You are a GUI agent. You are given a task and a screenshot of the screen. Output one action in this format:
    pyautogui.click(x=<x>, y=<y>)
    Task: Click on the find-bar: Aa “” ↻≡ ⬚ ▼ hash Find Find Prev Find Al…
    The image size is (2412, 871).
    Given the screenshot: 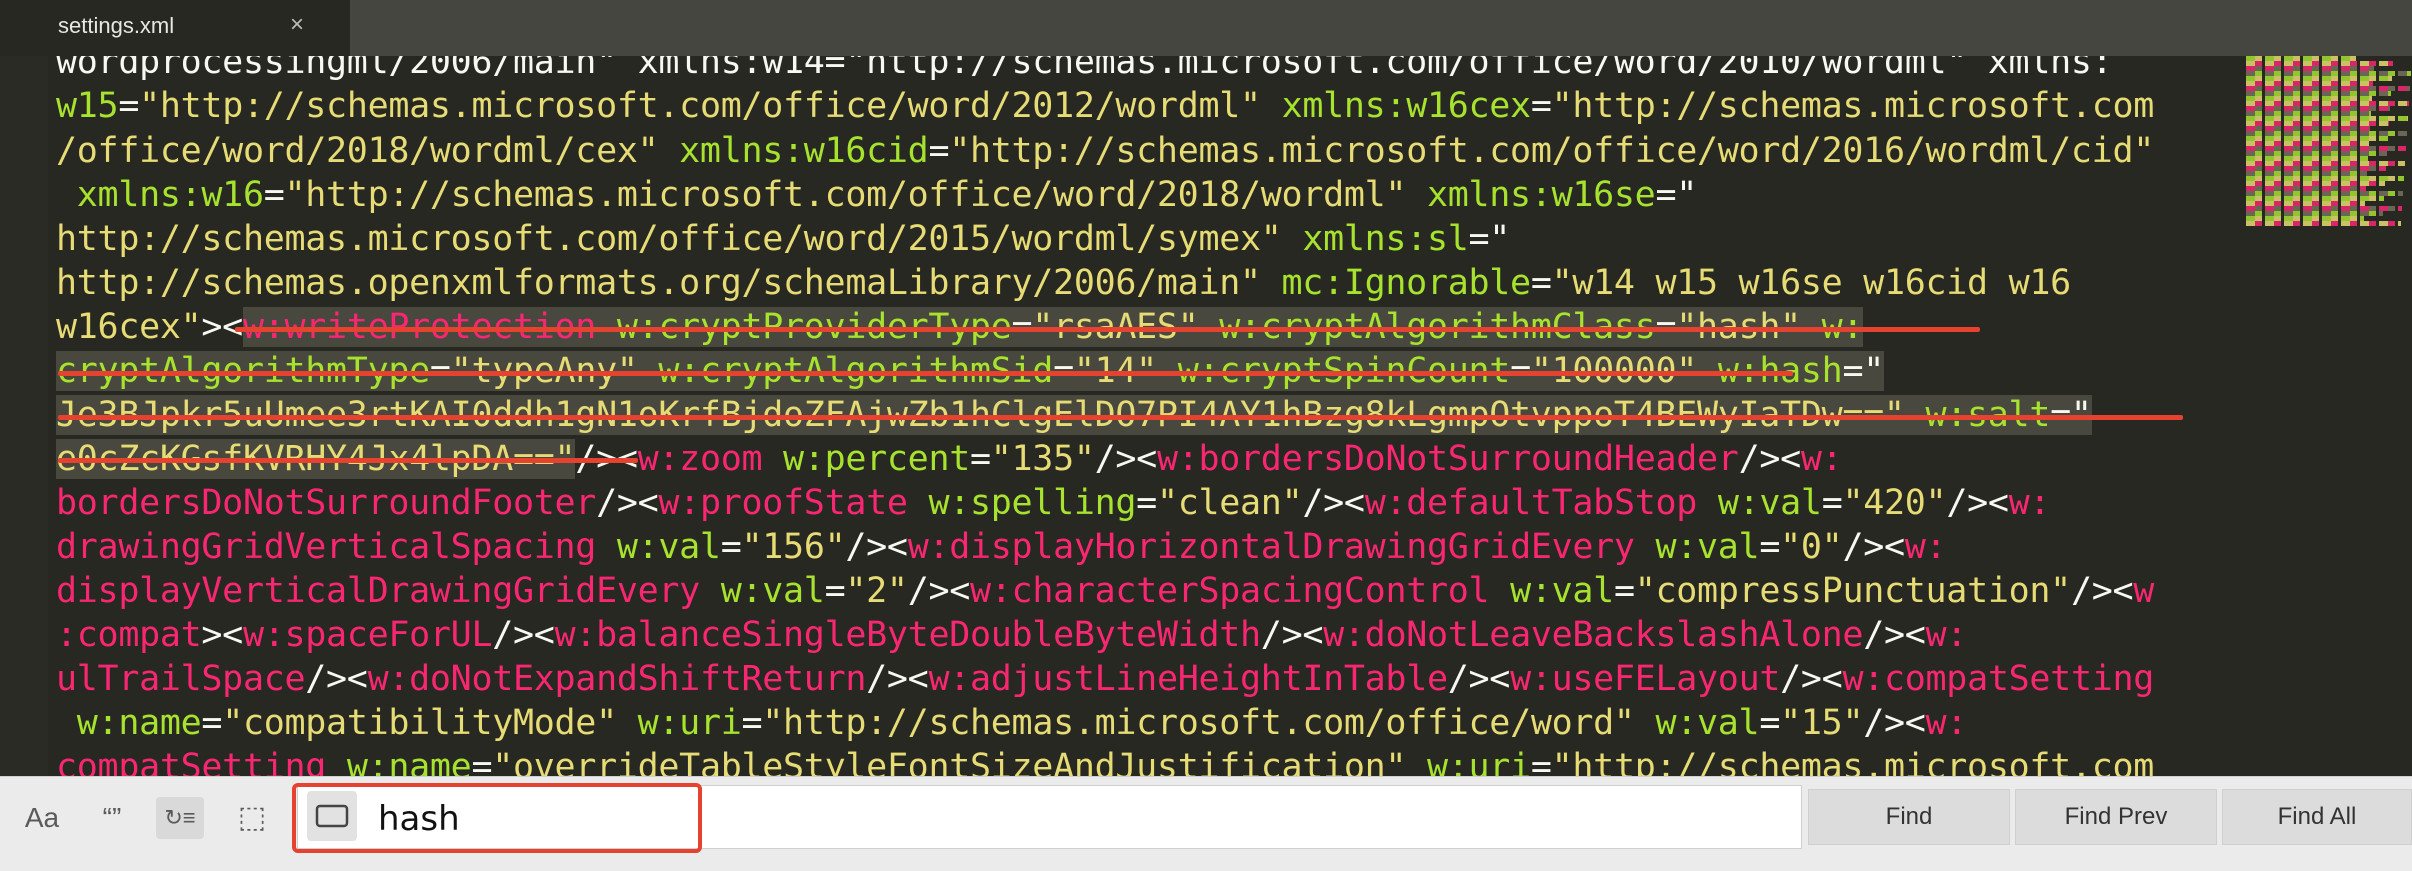 What is the action you would take?
    pyautogui.click(x=1206, y=823)
    